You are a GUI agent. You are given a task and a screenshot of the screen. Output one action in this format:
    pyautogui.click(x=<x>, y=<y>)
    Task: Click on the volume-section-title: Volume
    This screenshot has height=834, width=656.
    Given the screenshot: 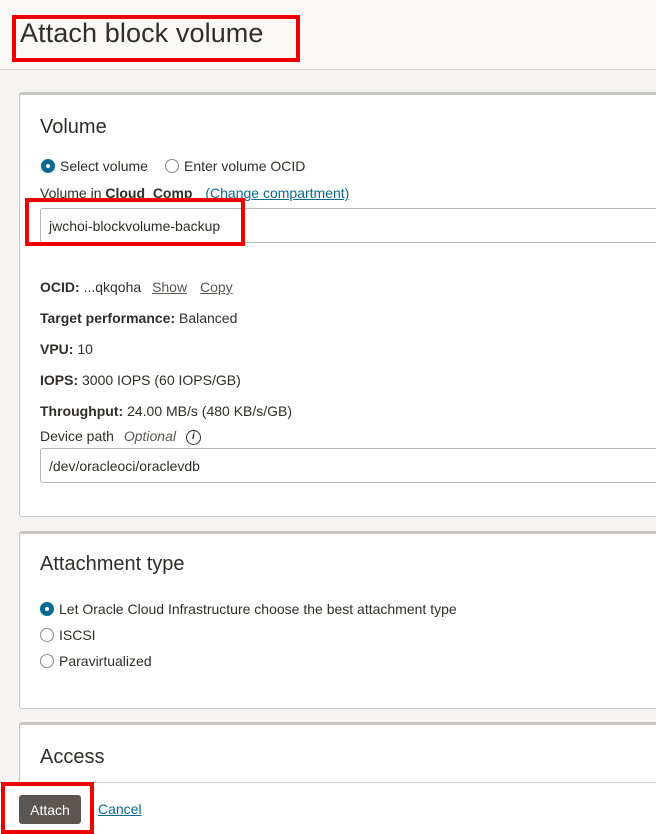 What is the action you would take?
    pyautogui.click(x=73, y=127)
    